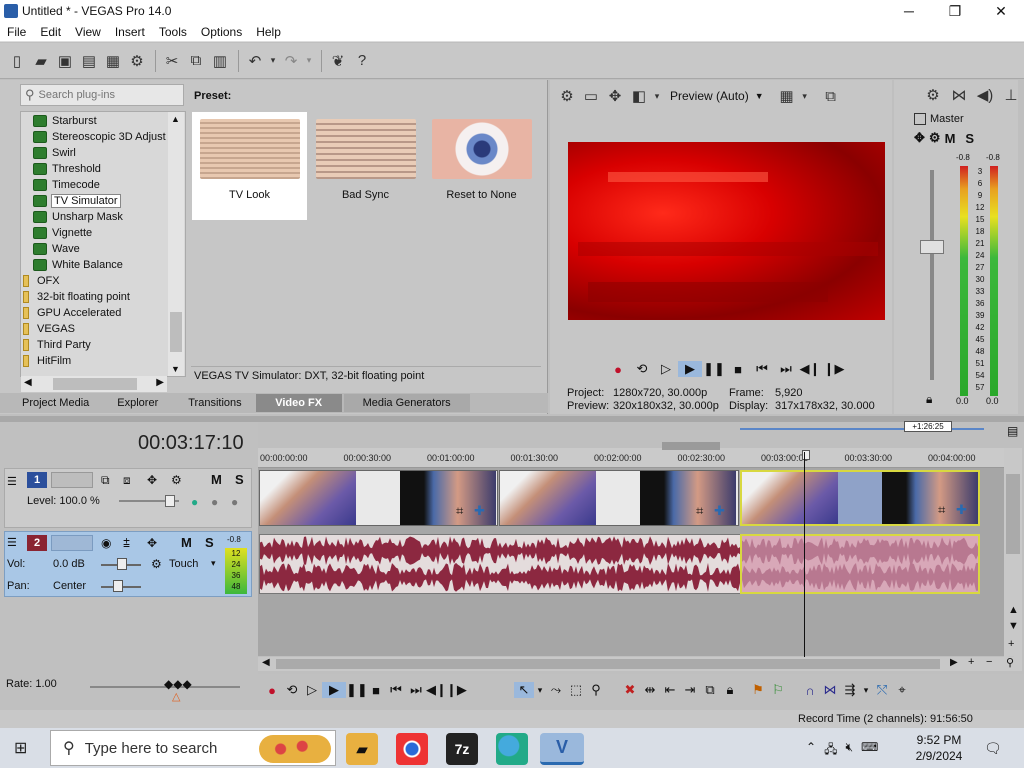 The width and height of the screenshot is (1024, 768). What do you see at coordinates (194, 502) in the screenshot?
I see `composite-icon: ●` at bounding box center [194, 502].